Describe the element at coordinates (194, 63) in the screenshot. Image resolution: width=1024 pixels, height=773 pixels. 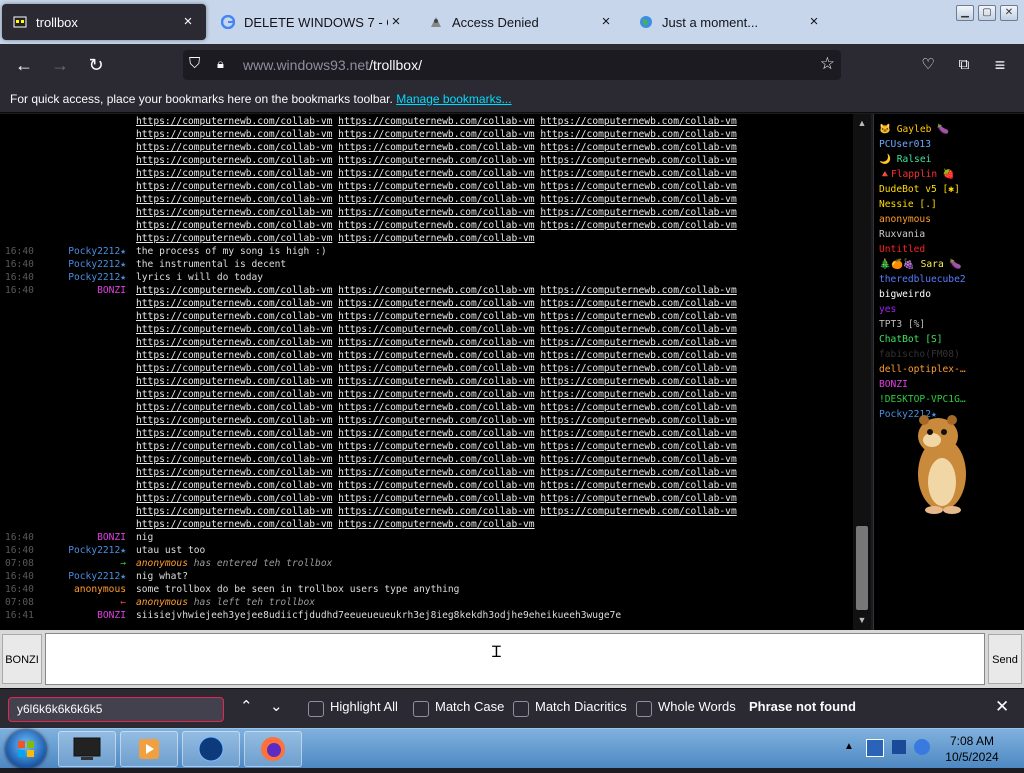
I see `shield-icon: ⛉` at that location.